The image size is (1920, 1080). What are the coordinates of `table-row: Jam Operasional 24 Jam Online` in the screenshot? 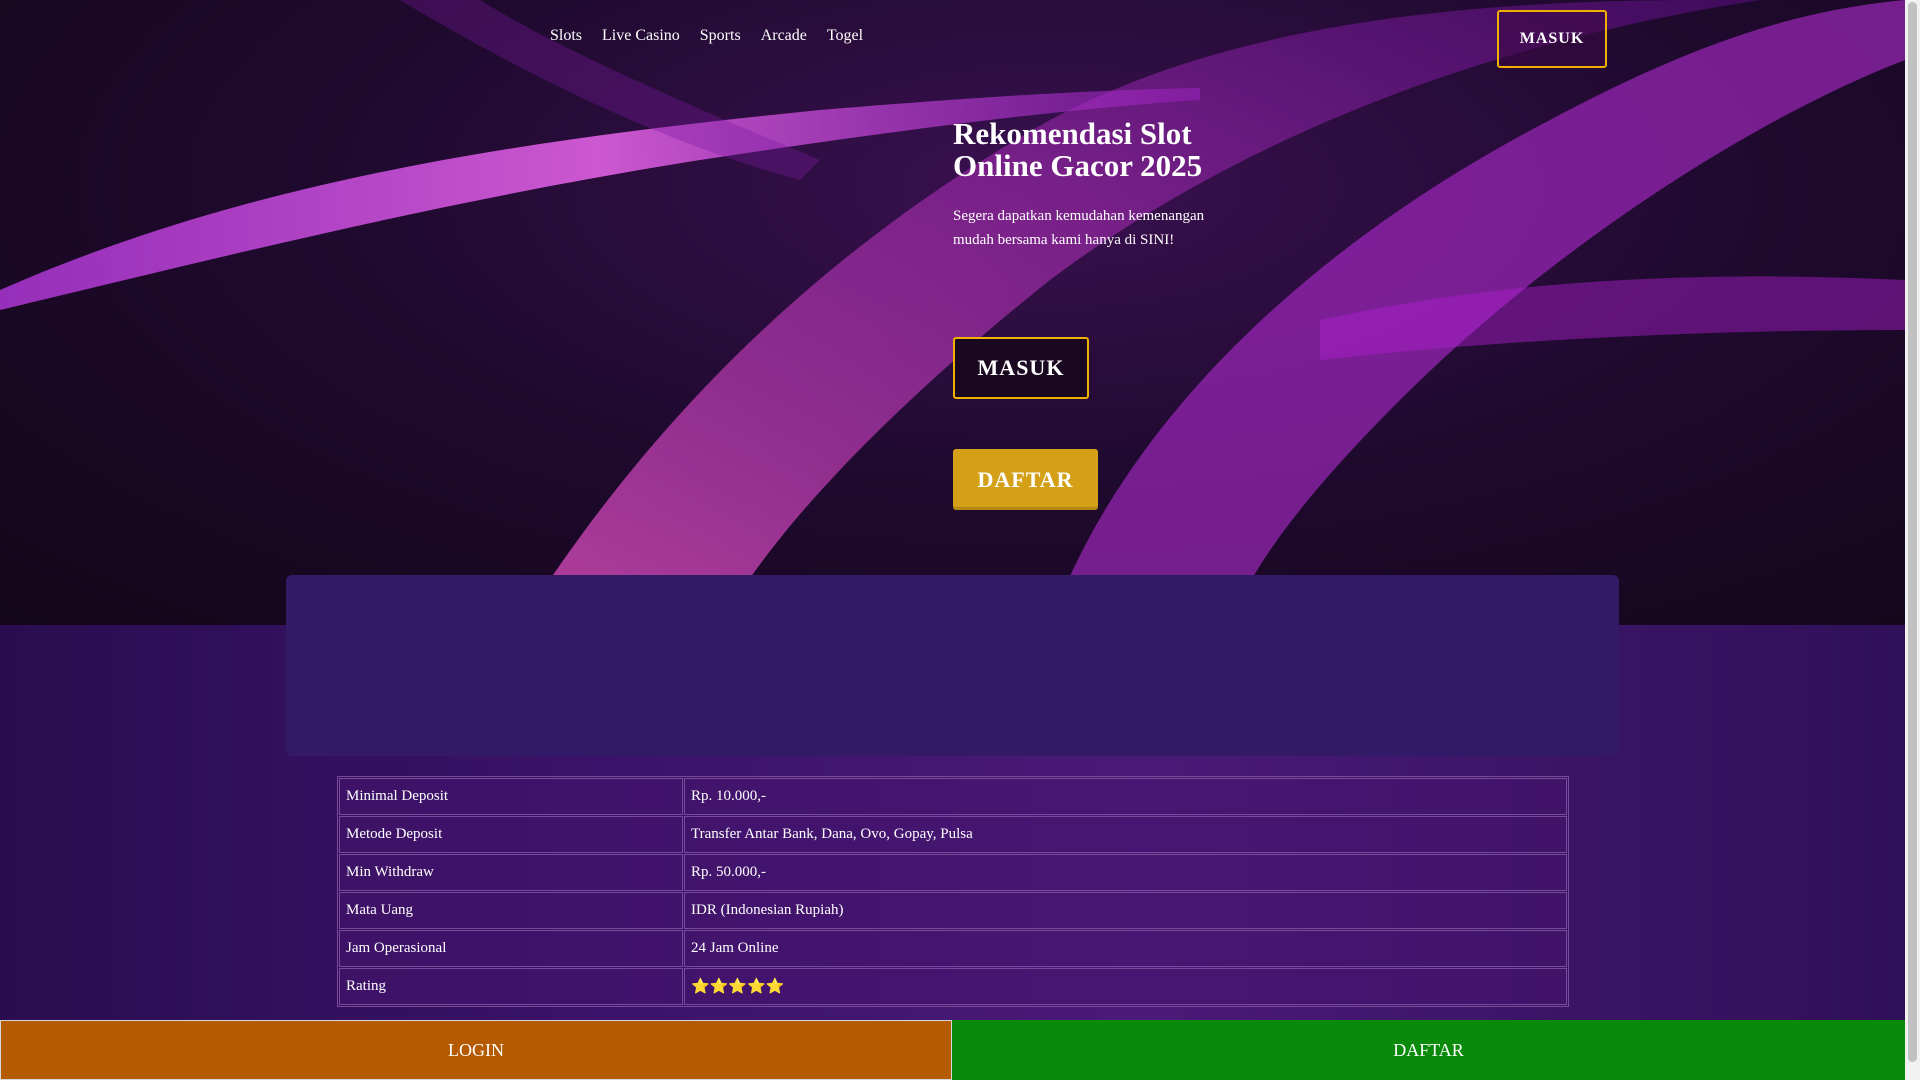 It's located at (953, 948).